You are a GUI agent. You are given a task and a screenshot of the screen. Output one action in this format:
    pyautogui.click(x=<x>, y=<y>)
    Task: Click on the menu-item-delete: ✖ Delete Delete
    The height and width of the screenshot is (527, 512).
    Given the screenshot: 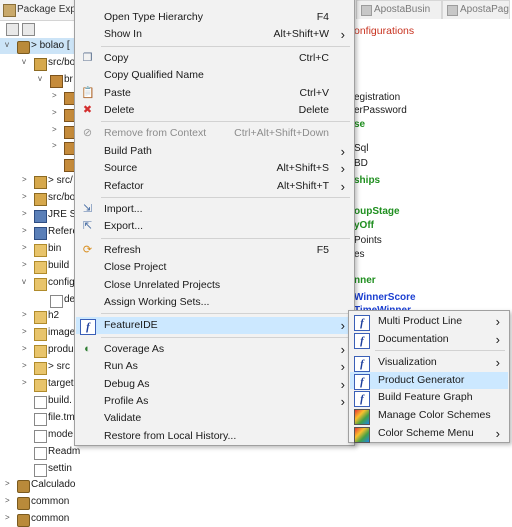 What is the action you would take?
    pyautogui.click(x=214, y=110)
    